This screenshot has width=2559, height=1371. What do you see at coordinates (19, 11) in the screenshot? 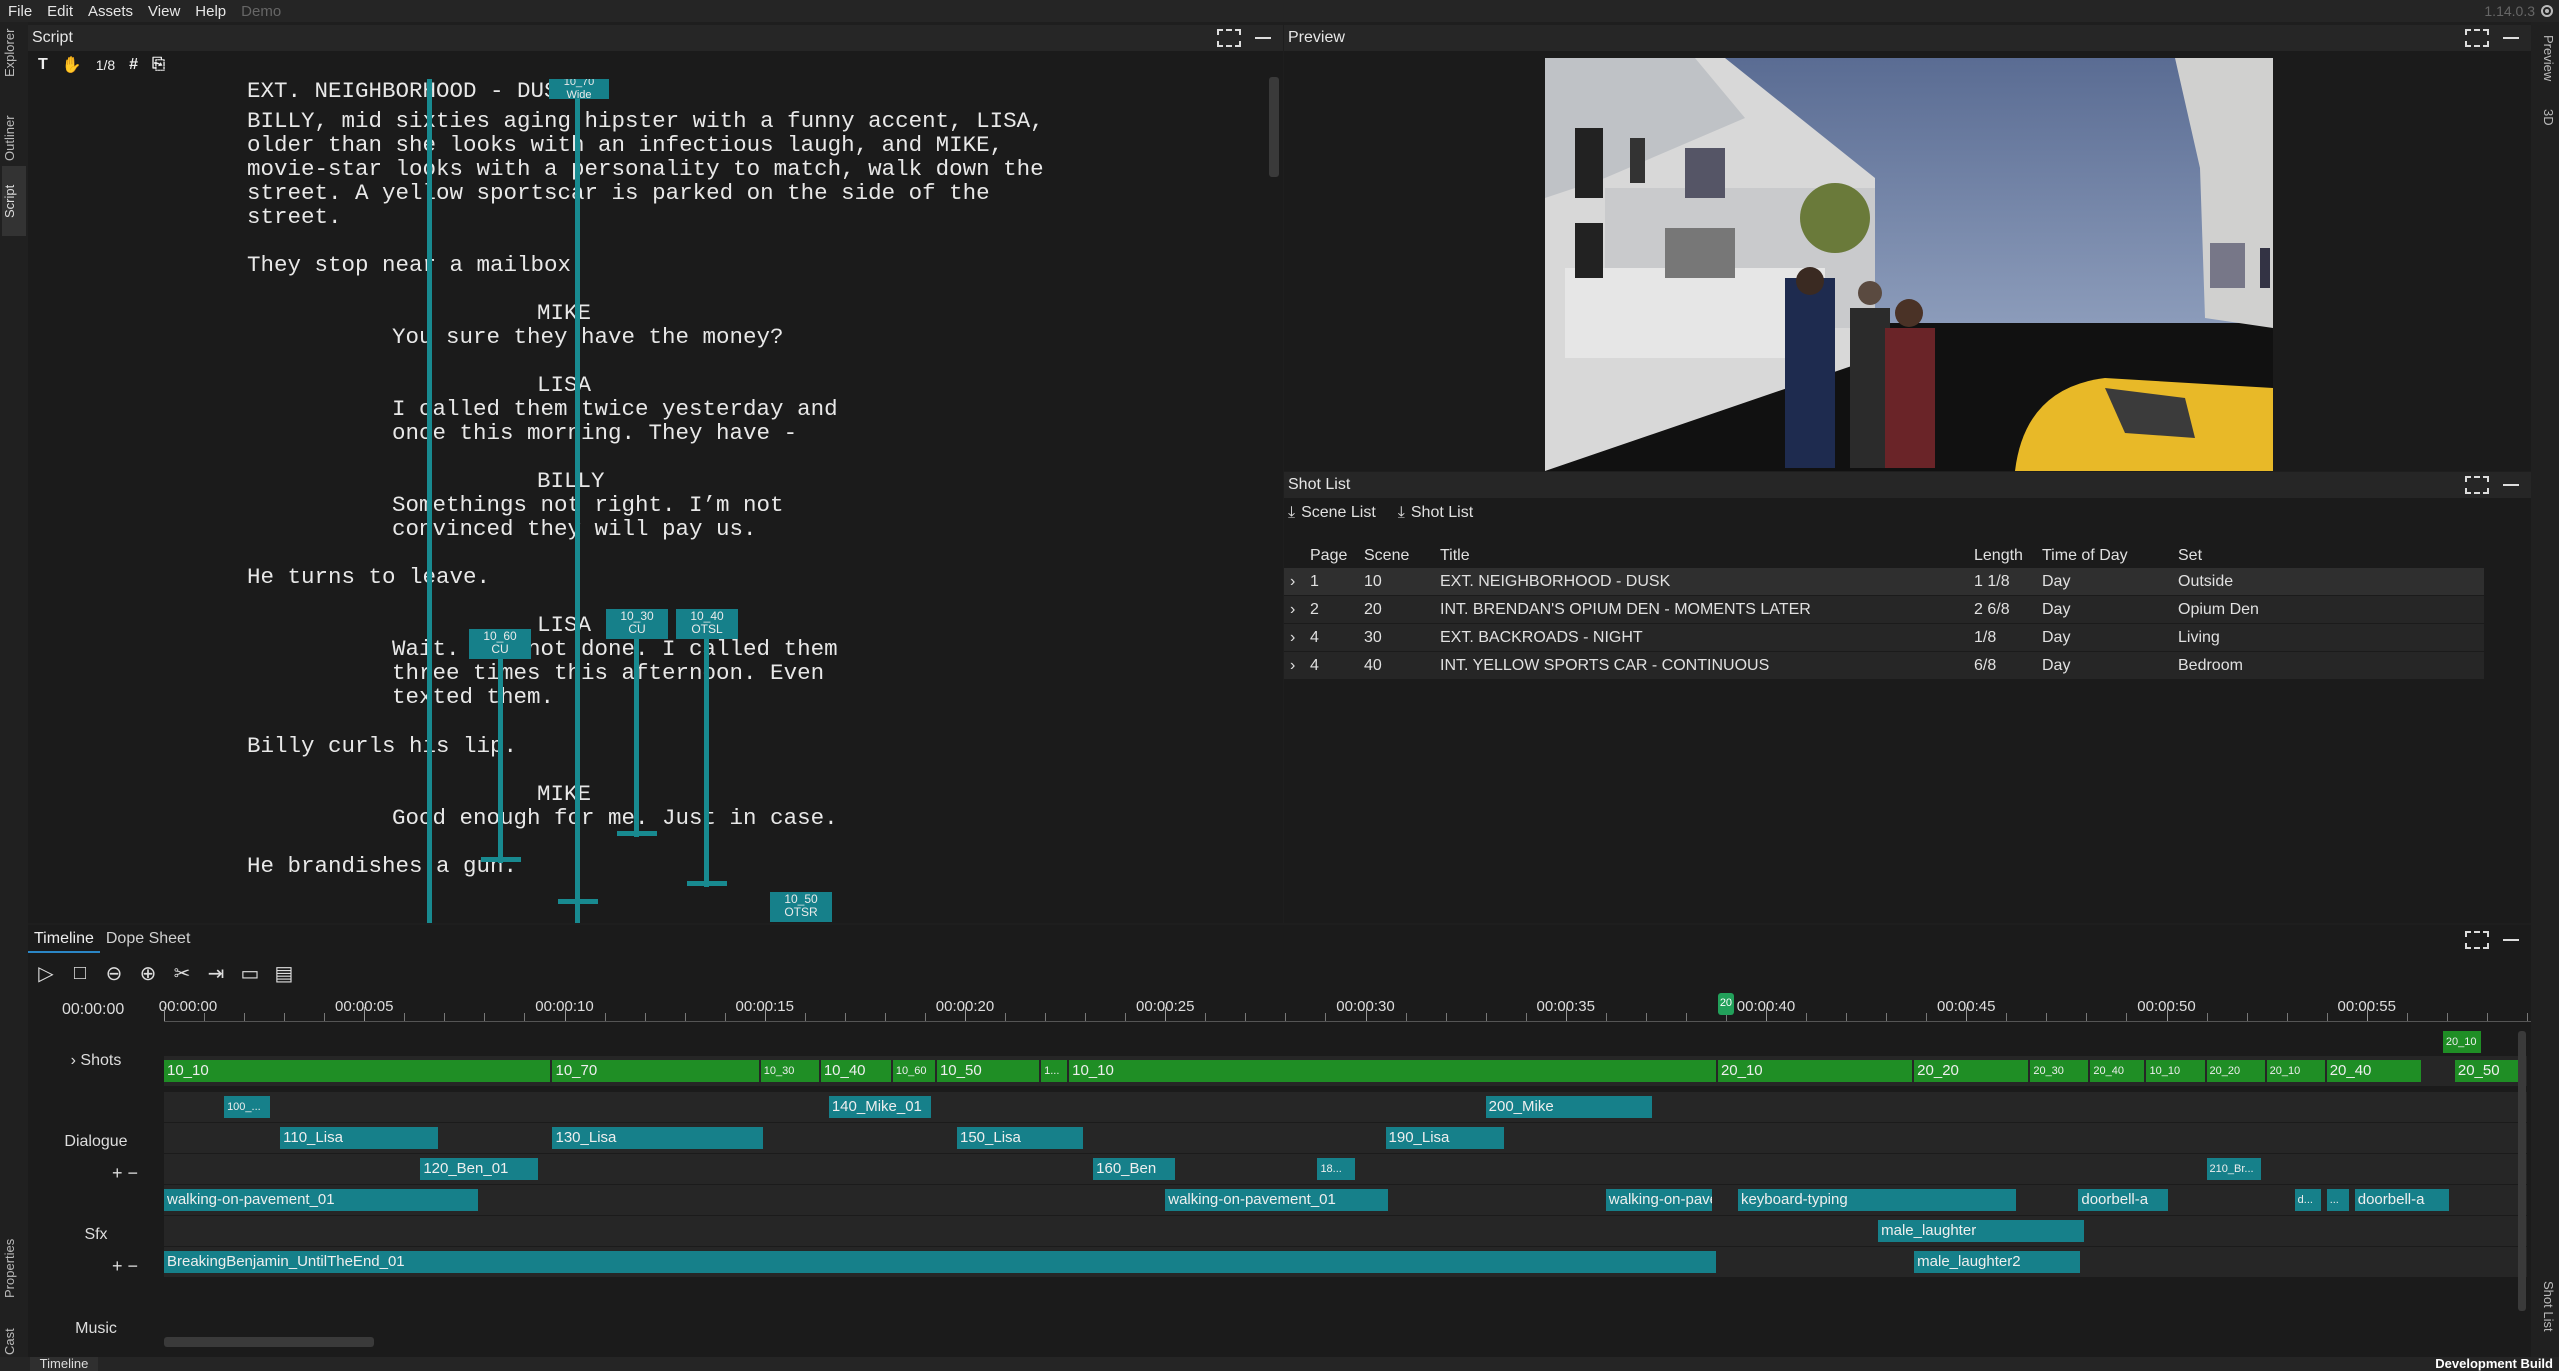
I see `menu-file: File` at bounding box center [19, 11].